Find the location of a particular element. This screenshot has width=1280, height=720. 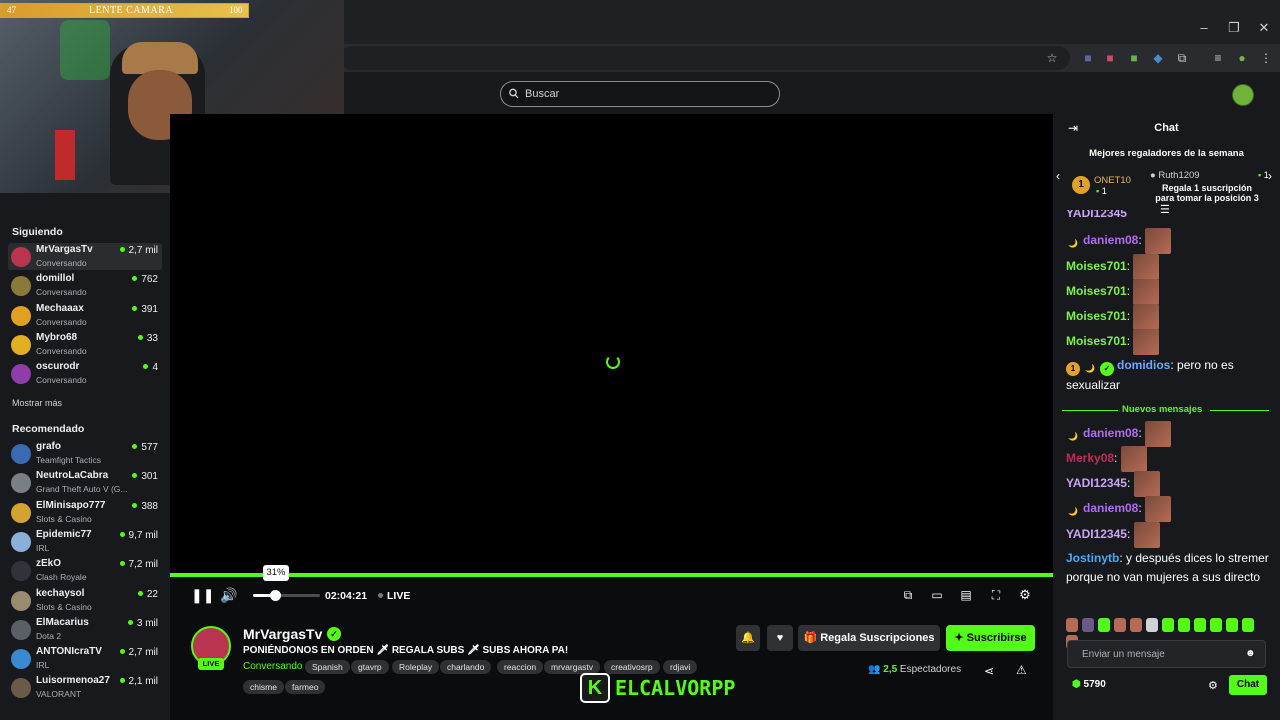

report-warning-icon: ⚠ is located at coordinates (1021, 670).